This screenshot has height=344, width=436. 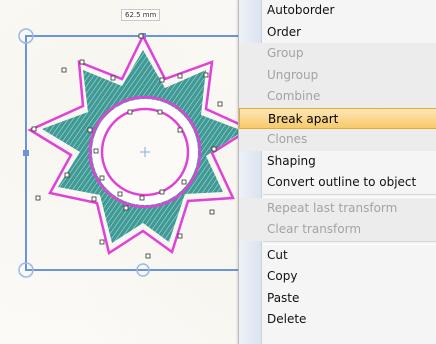 What do you see at coordinates (337, 230) in the screenshot?
I see `menu-item-clear-transform: Clear transform` at bounding box center [337, 230].